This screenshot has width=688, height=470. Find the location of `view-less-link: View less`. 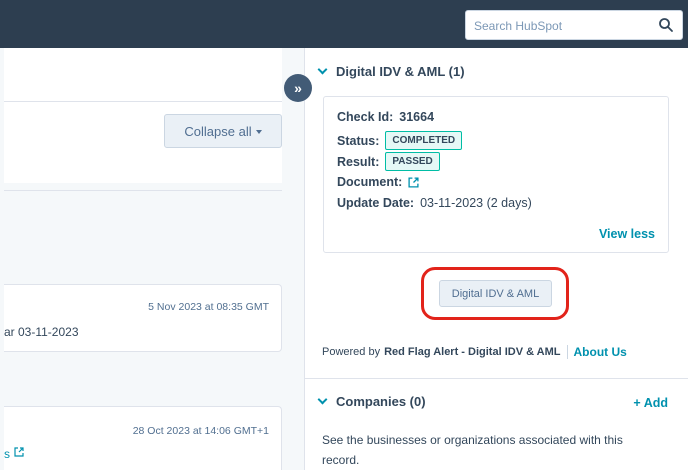

view-less-link: View less is located at coordinates (627, 234).